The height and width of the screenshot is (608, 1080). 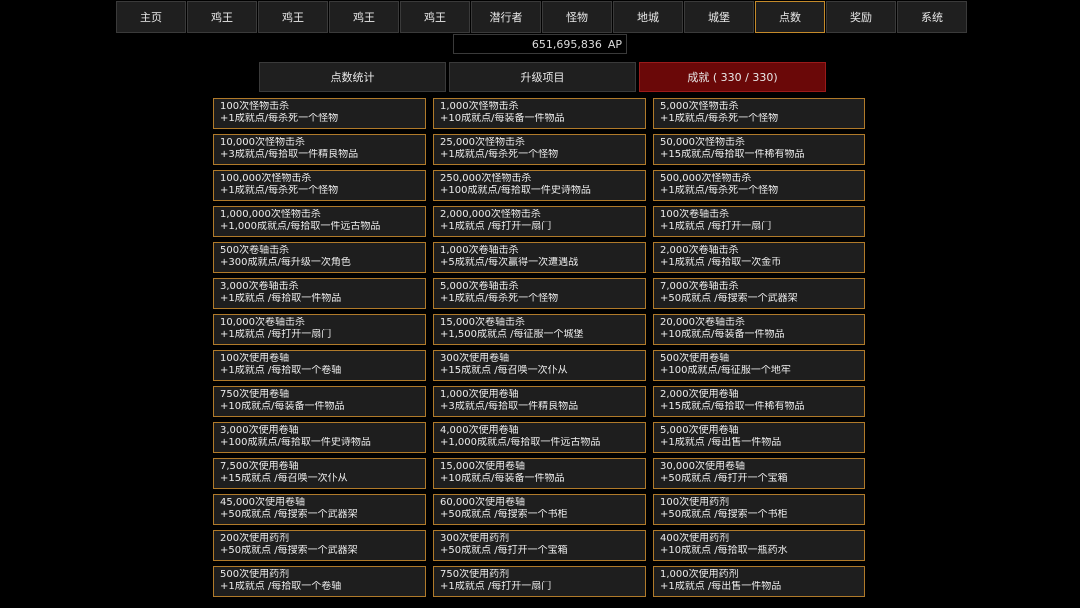 What do you see at coordinates (861, 17) in the screenshot?
I see `nav-tab-10: 奖励` at bounding box center [861, 17].